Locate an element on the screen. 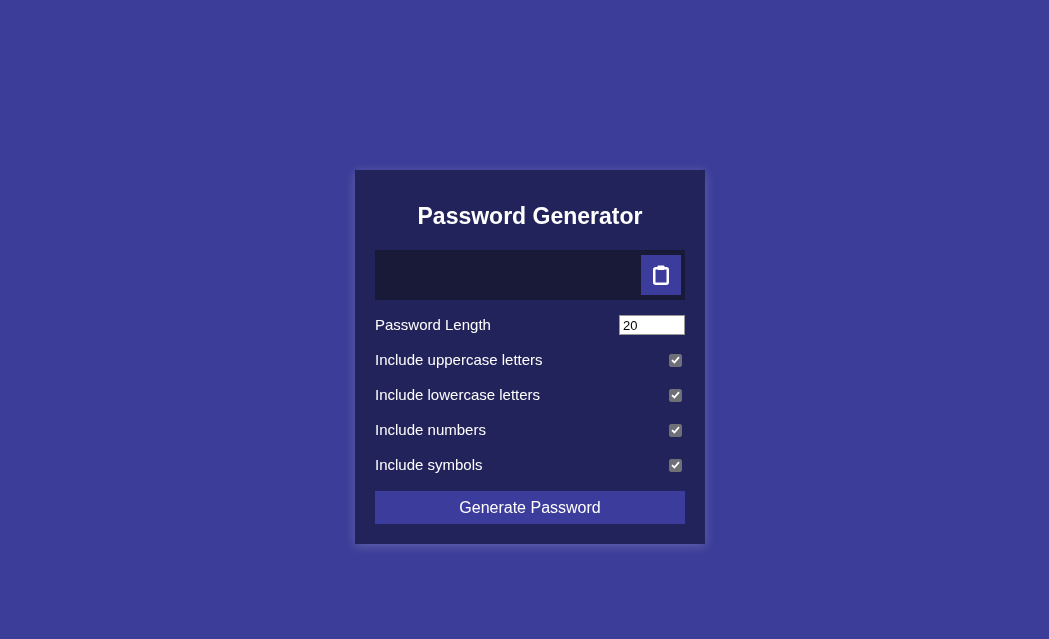 This screenshot has width=1049, height=639. length-input: 20 is located at coordinates (652, 325).